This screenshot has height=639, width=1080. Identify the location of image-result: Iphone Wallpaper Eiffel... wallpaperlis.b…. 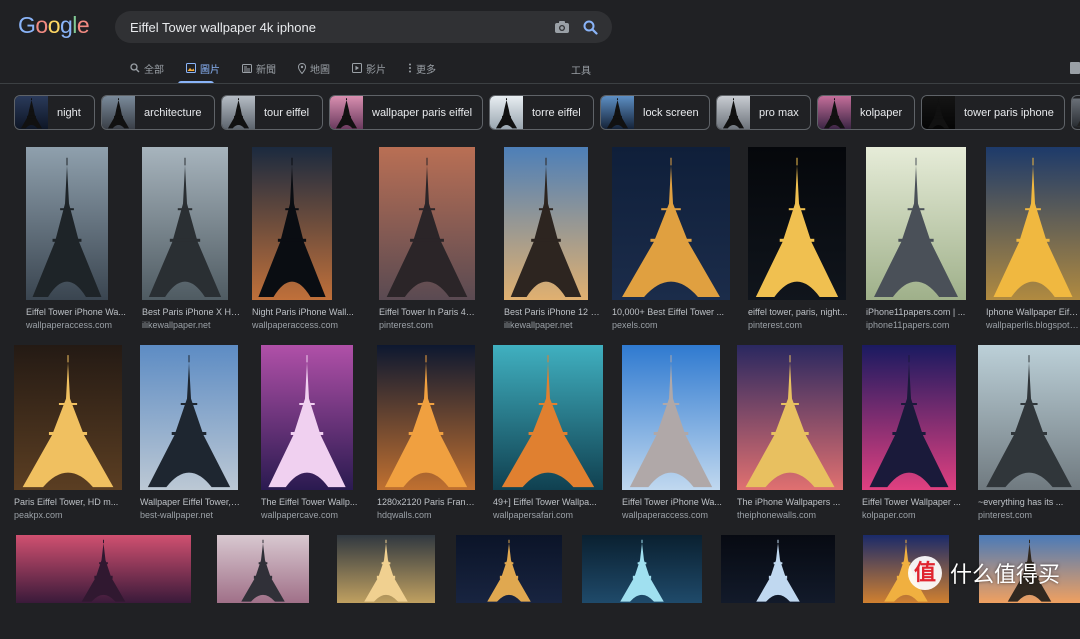
(1033, 241).